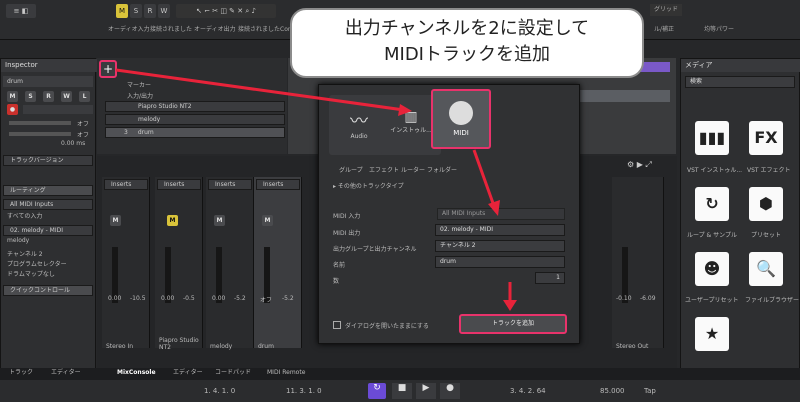 Image resolution: width=800 pixels, height=402 pixels. I want to click on channel-name: Piapro Studio NT2, so click(179, 344).